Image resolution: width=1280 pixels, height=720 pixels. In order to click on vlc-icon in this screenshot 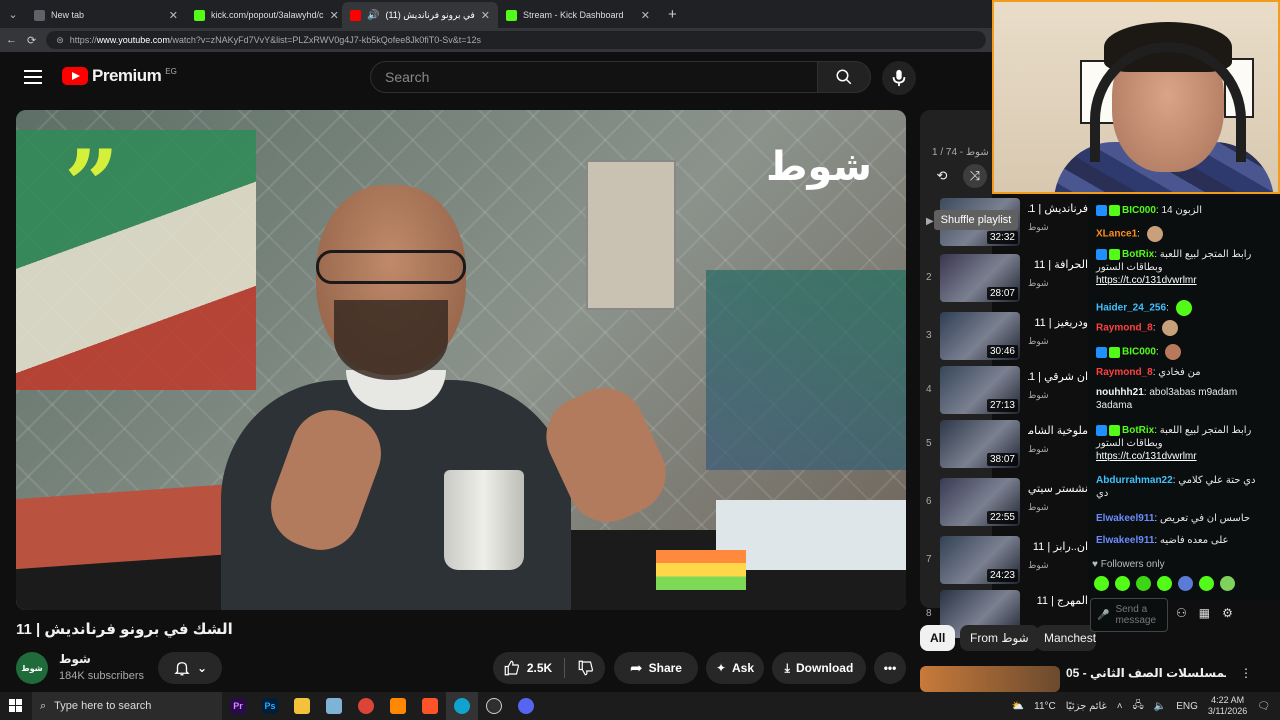, I will do `click(398, 706)`.